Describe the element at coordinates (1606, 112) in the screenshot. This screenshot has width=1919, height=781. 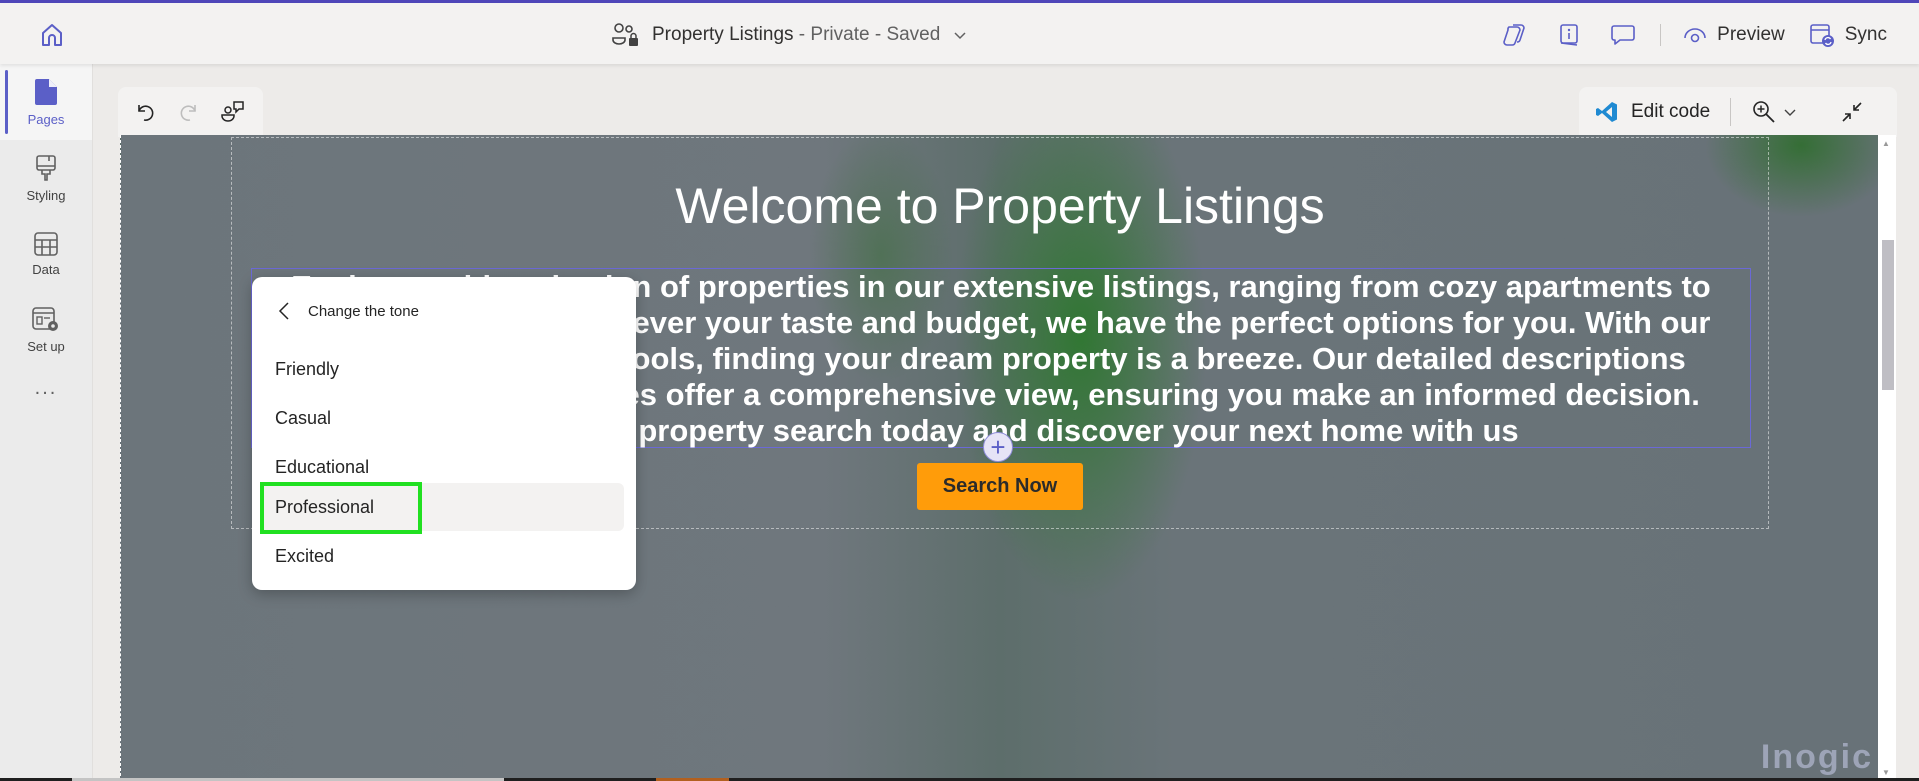
I see `vscode-icon` at that location.